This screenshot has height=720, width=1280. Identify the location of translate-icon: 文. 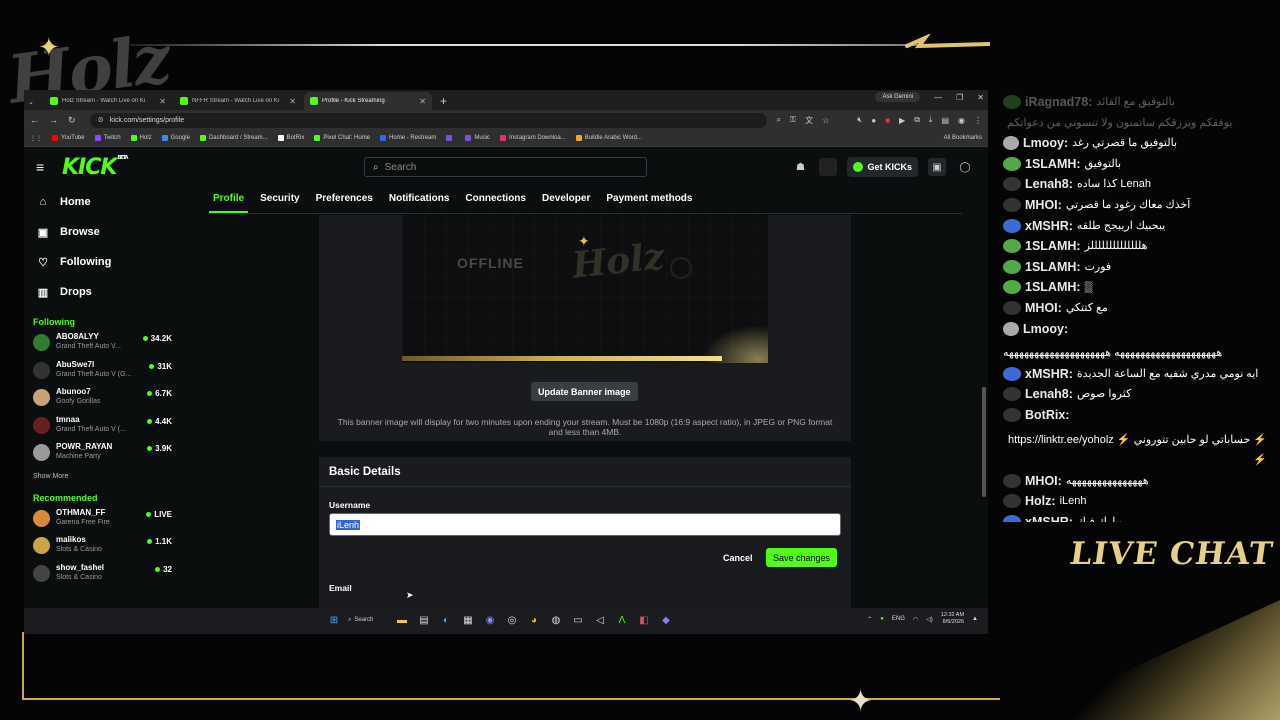
(809, 120).